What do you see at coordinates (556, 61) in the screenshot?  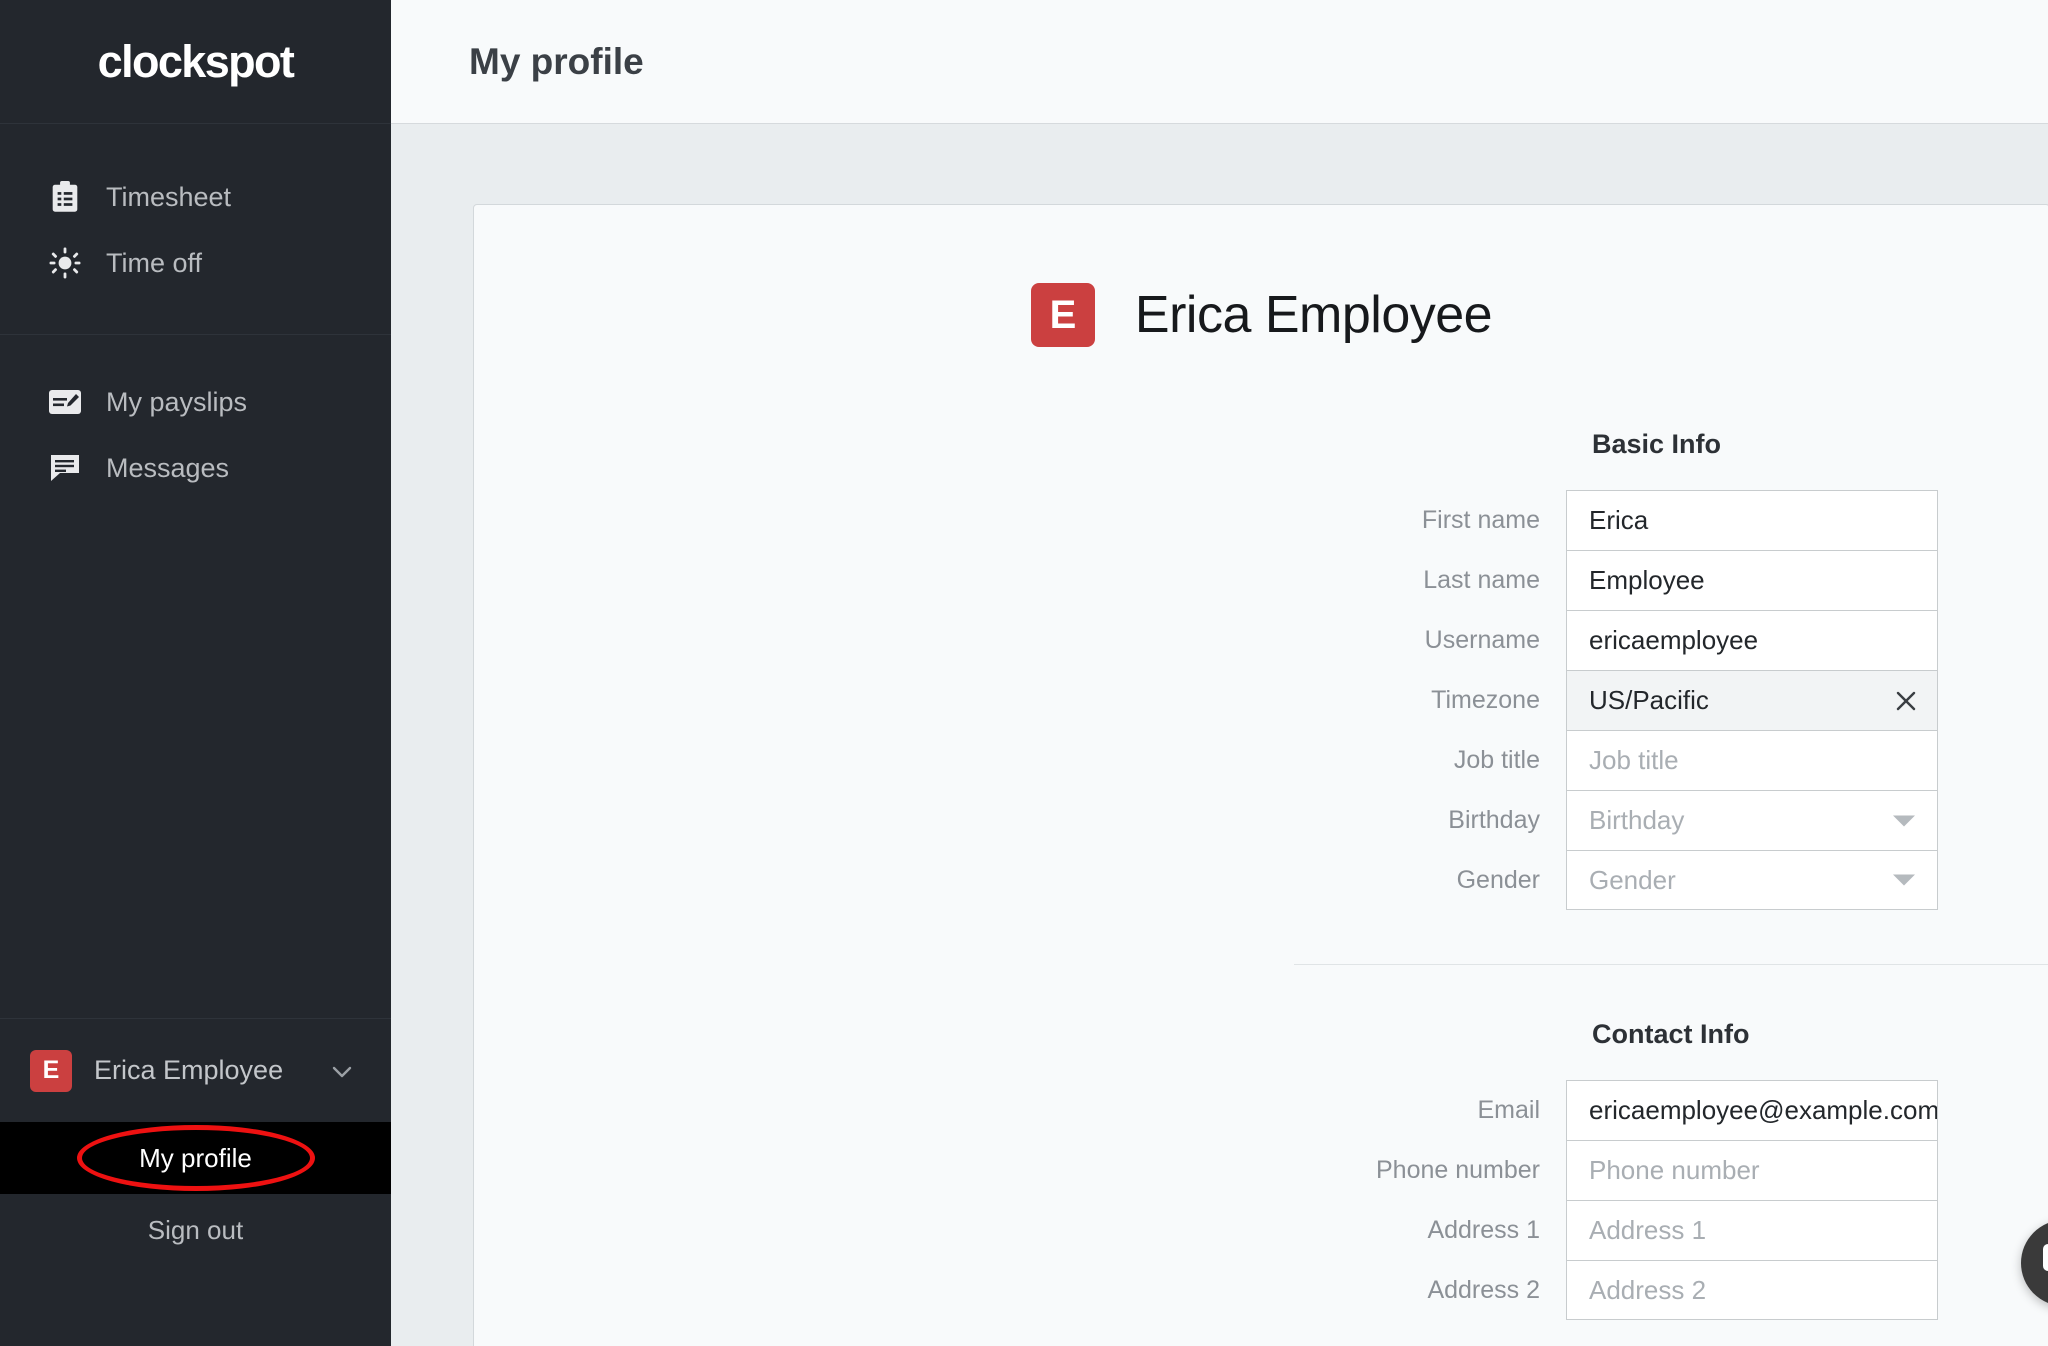 I see `page-title: My profile` at bounding box center [556, 61].